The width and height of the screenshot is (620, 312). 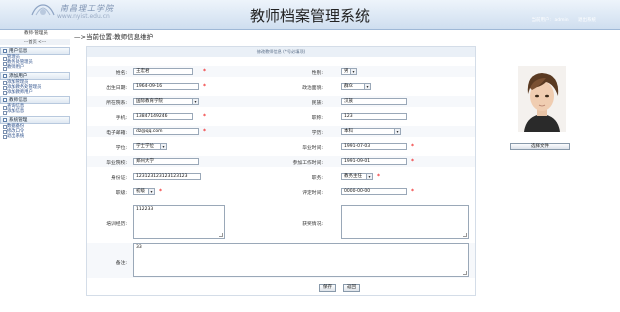 I want to click on note-textarea: 33, so click(x=301, y=260).